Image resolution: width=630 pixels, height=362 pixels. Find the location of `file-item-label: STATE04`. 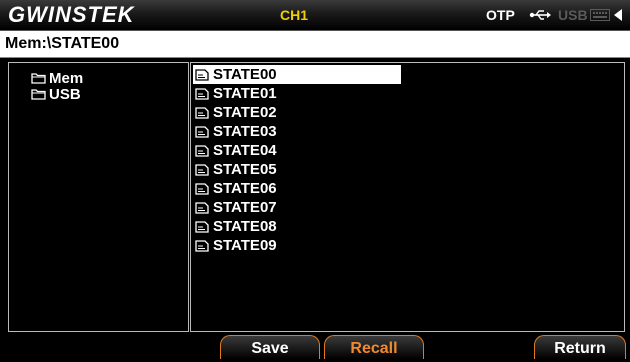

file-item-label: STATE04 is located at coordinates (245, 150).